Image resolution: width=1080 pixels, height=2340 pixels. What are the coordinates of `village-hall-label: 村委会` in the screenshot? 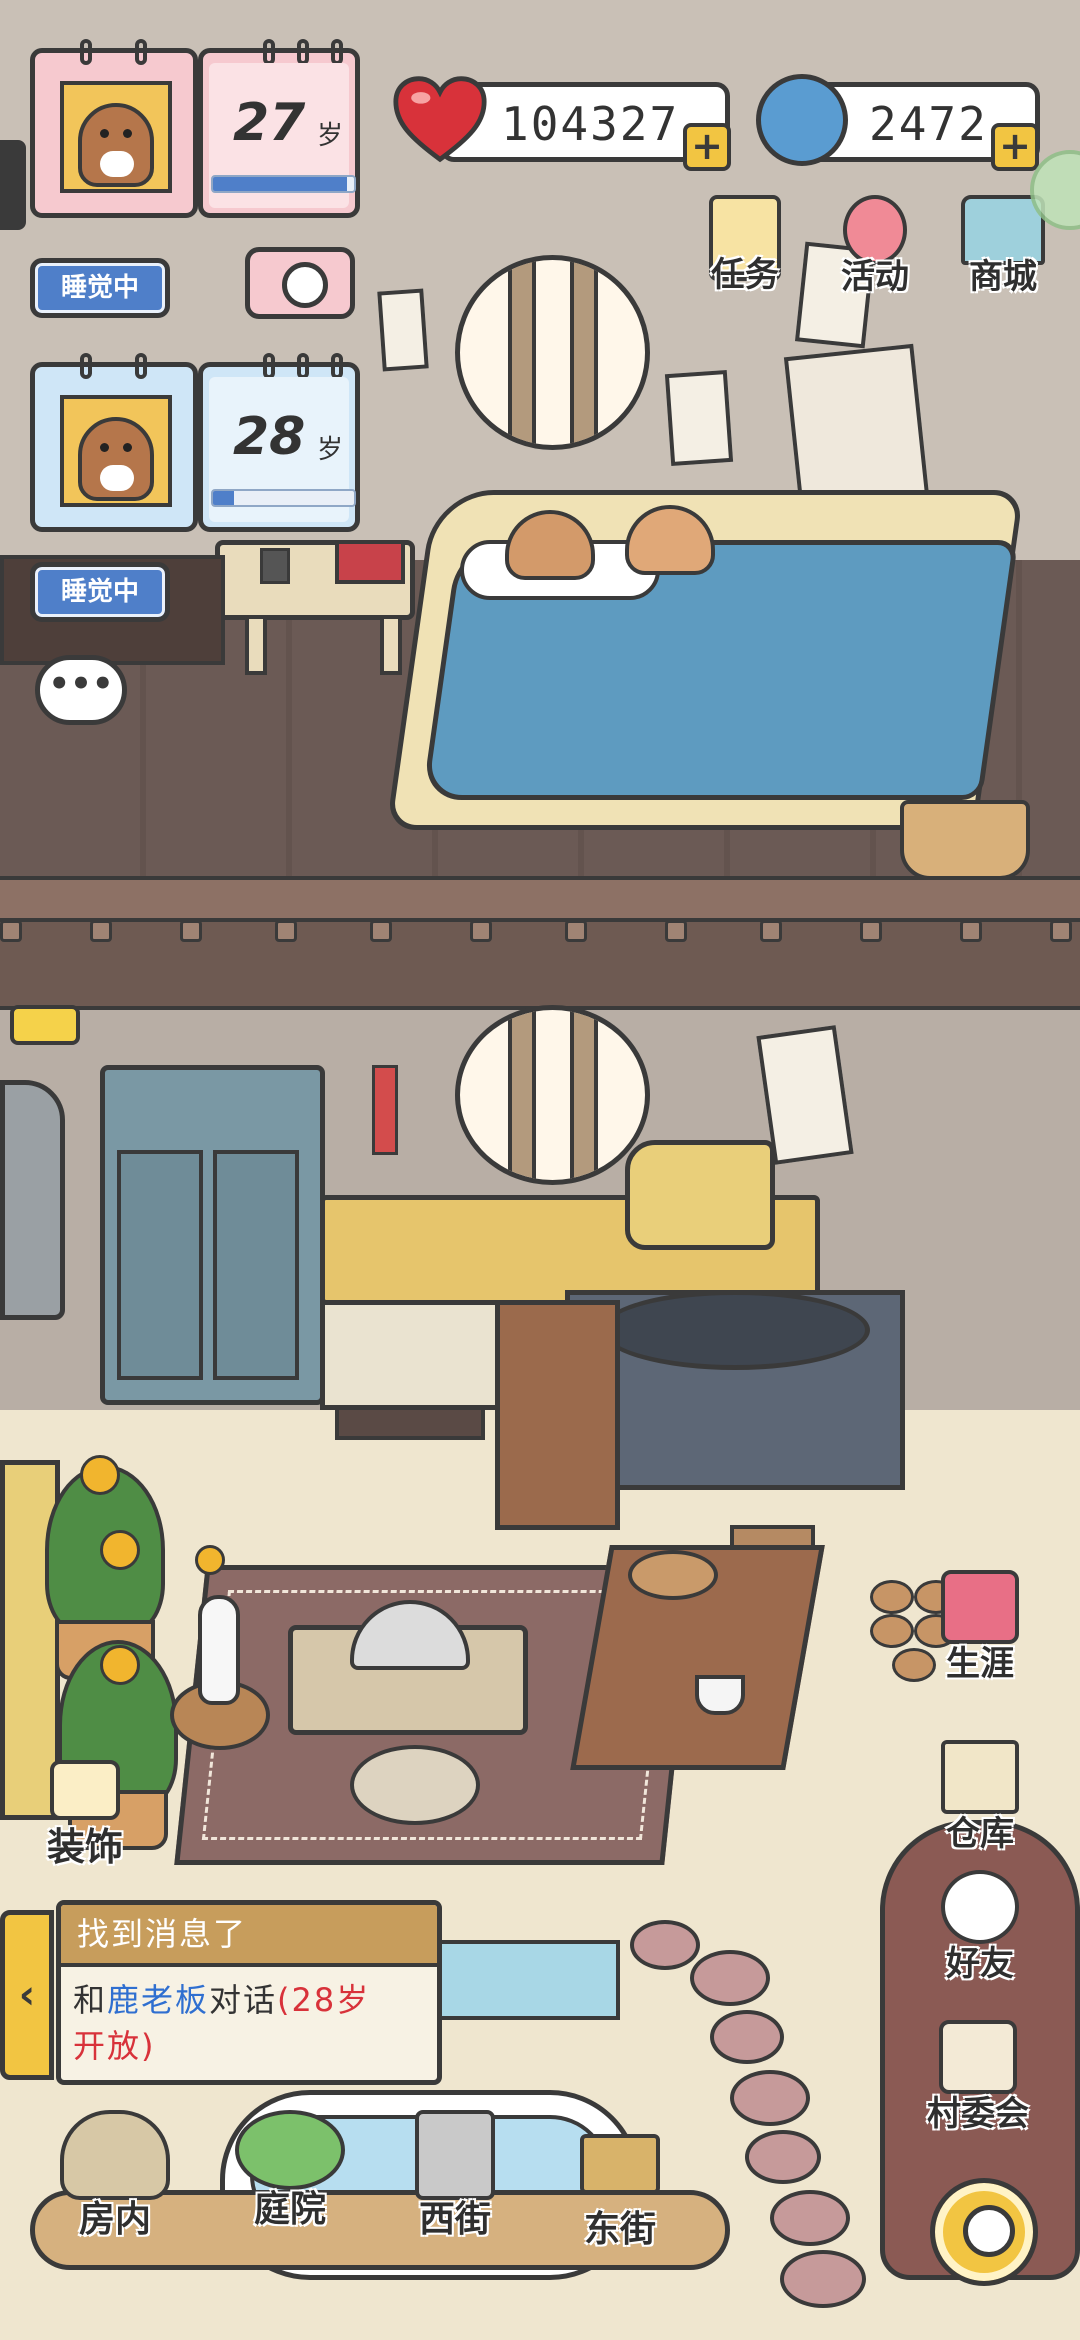 It's located at (978, 2114).